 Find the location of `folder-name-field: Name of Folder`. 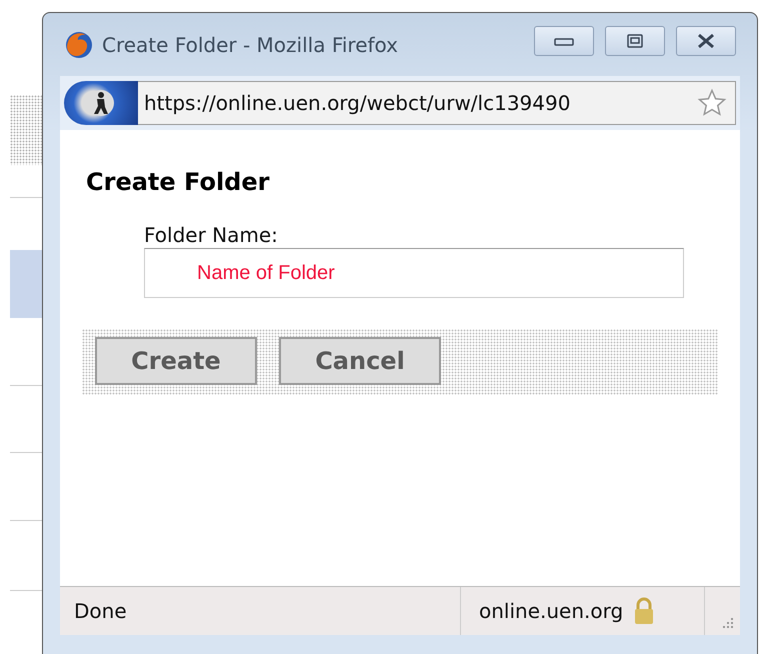

folder-name-field: Name of Folder is located at coordinates (414, 273).